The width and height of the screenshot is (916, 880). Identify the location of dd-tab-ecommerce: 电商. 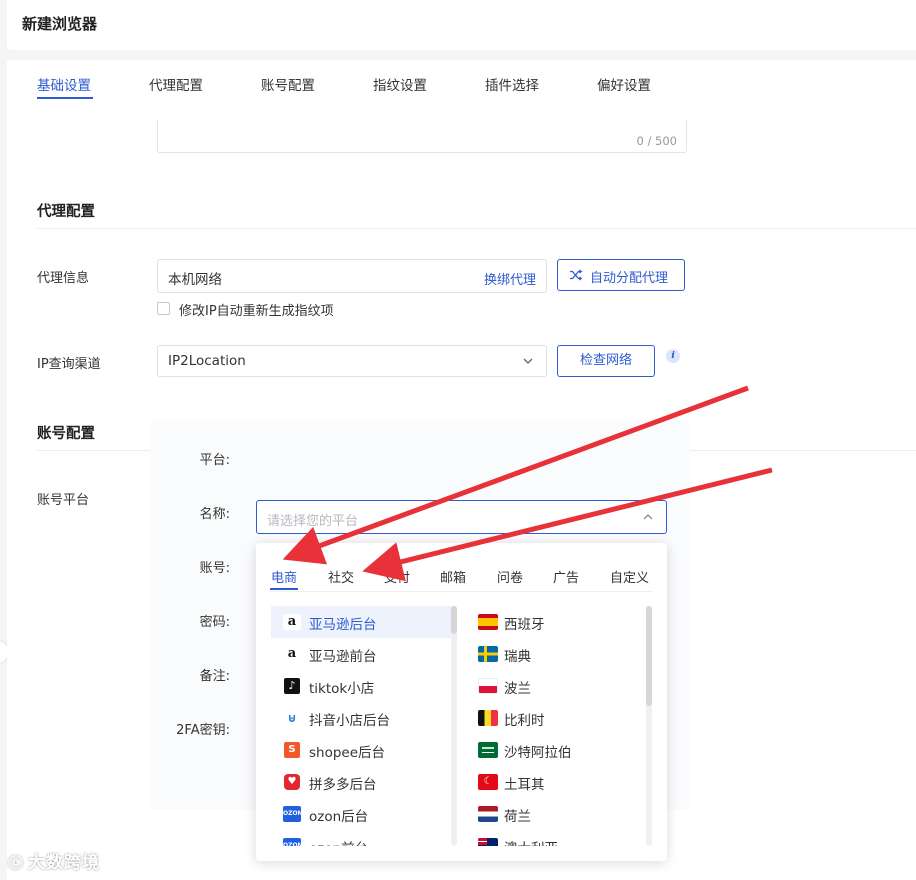
(284, 576).